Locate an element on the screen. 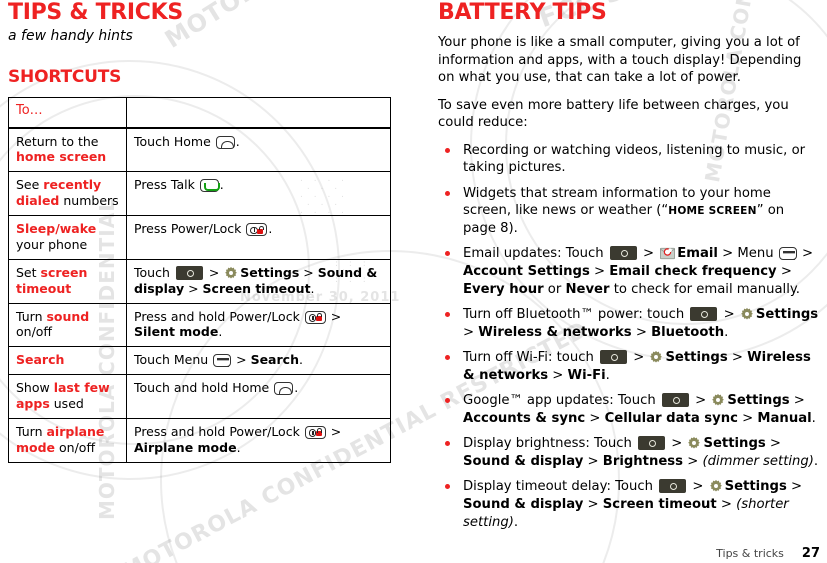  text-run: Airplane mode is located at coordinates (185, 447).